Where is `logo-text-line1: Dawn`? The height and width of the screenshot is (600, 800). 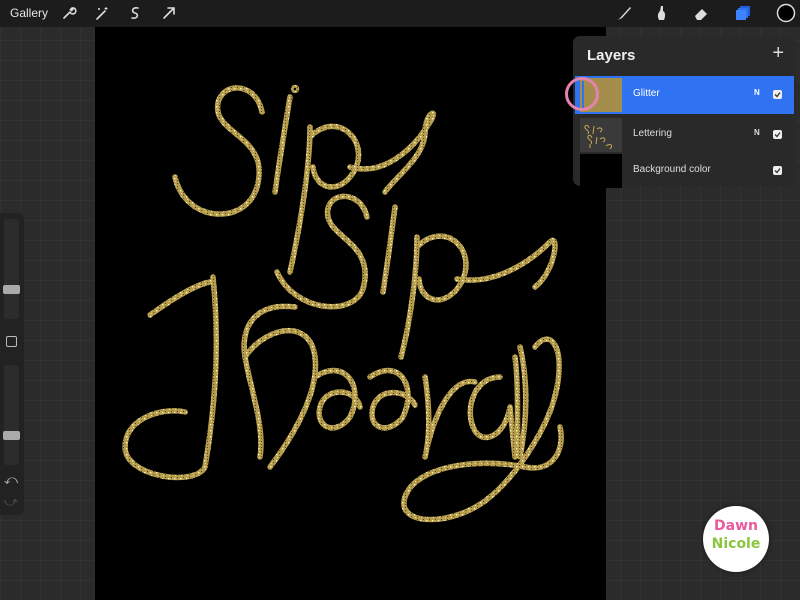 logo-text-line1: Dawn is located at coordinates (736, 526).